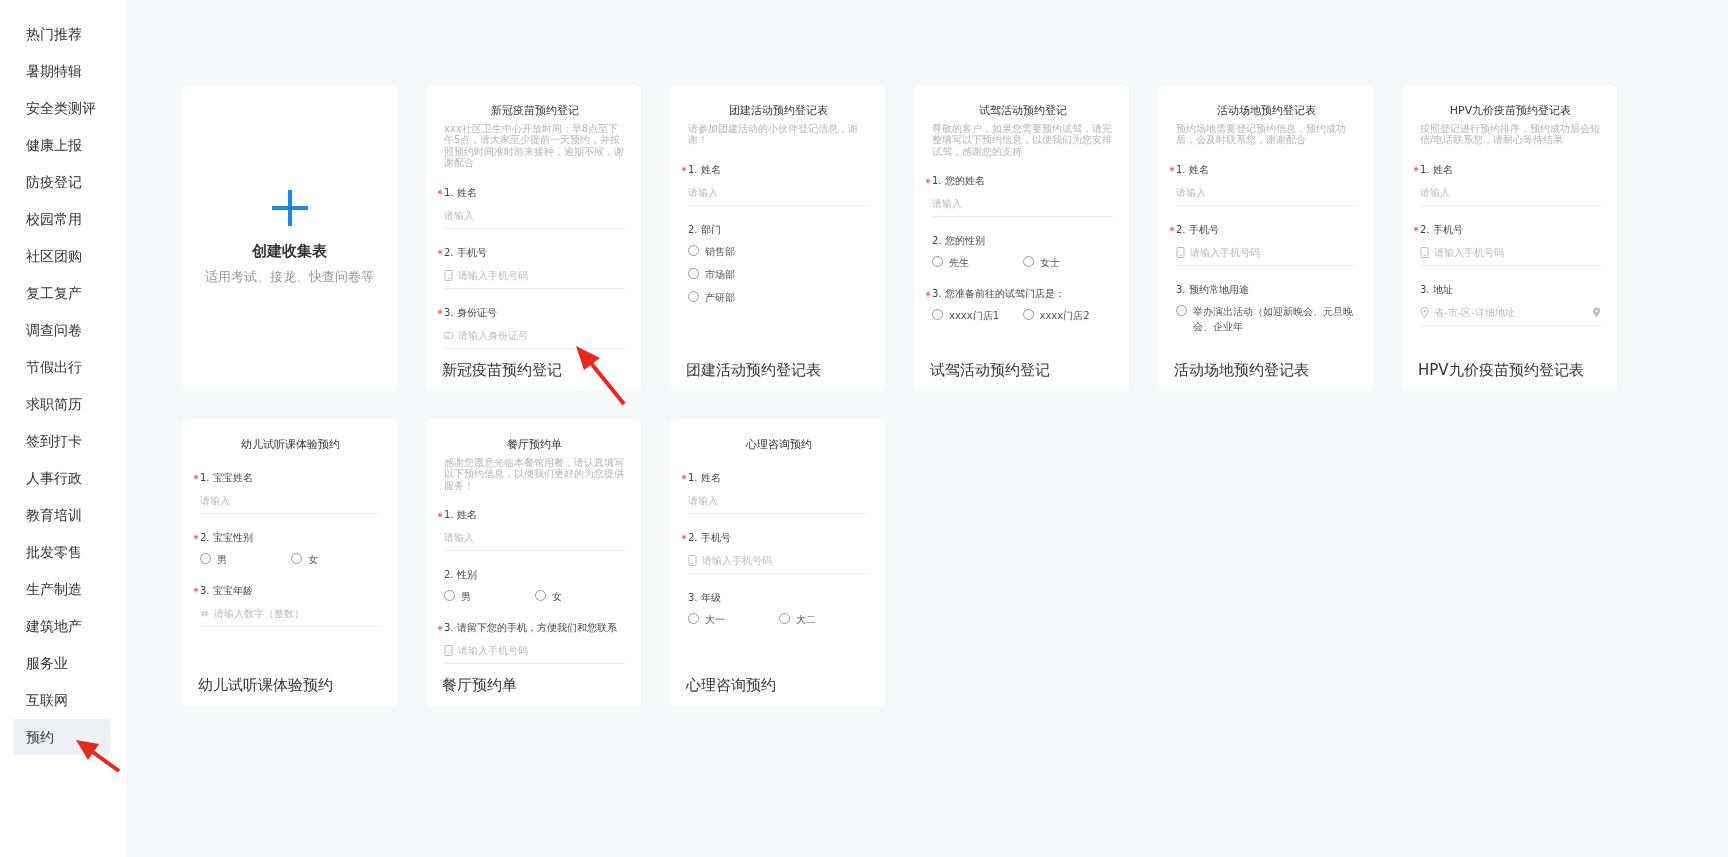 The height and width of the screenshot is (857, 1728). I want to click on template-card: 幼儿试听课体验预约 1. 宝宝姓名 请输入 2. 宝宝性别 男 女 3. 宝宝年龄 请输入数字（整数） 幼儿试听课体验预约, so click(289, 563).